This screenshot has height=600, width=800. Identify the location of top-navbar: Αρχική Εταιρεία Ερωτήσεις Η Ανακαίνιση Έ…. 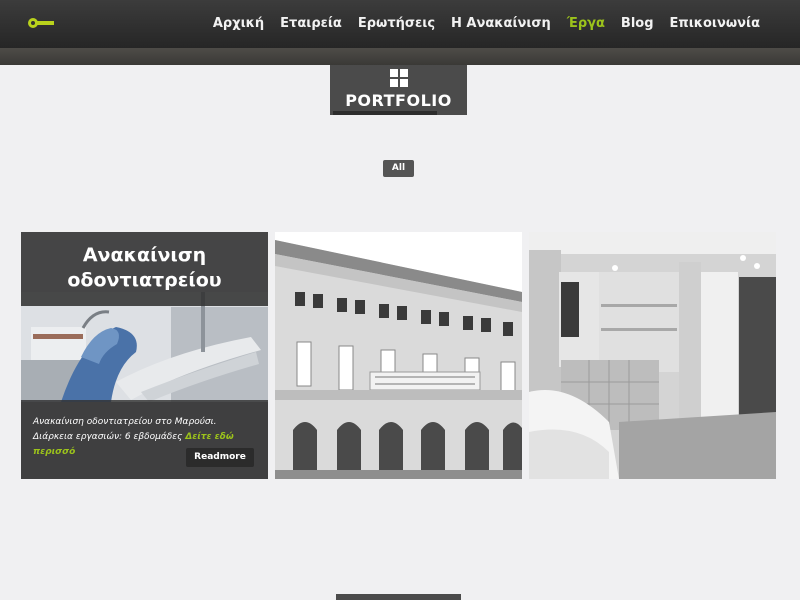
(400, 24).